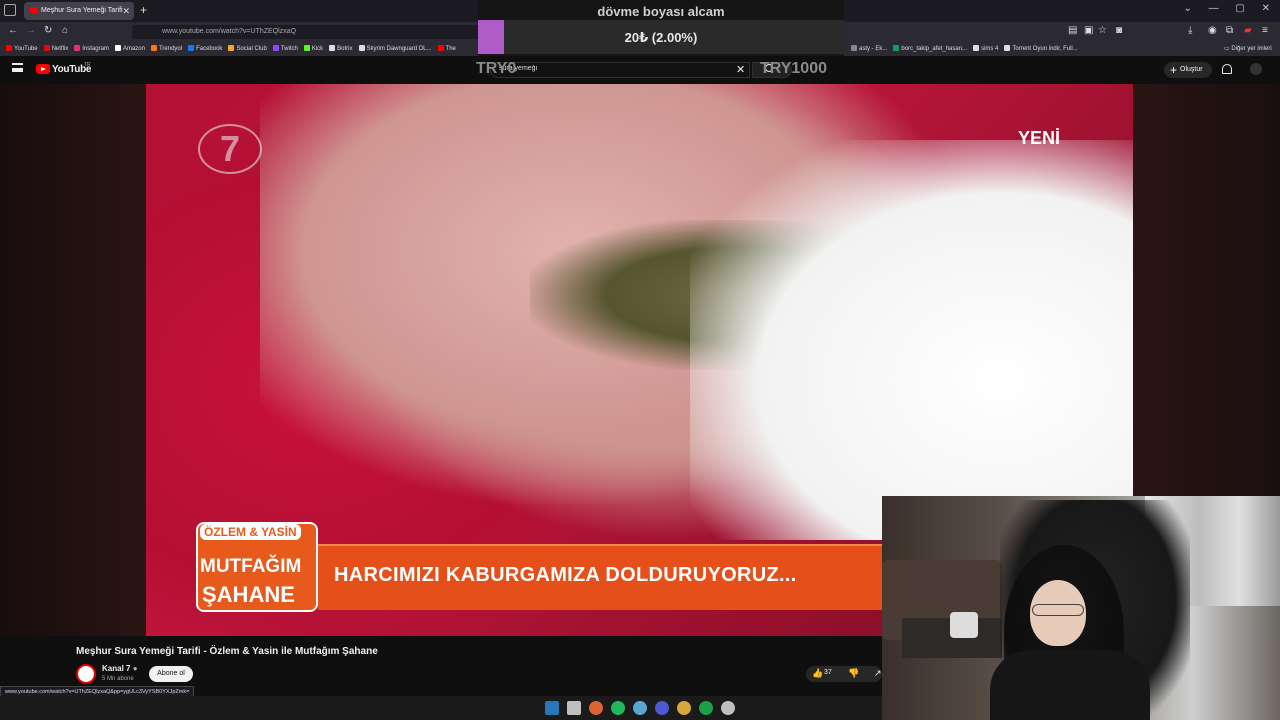  What do you see at coordinates (706, 708) in the screenshot?
I see `spotify-icon` at bounding box center [706, 708].